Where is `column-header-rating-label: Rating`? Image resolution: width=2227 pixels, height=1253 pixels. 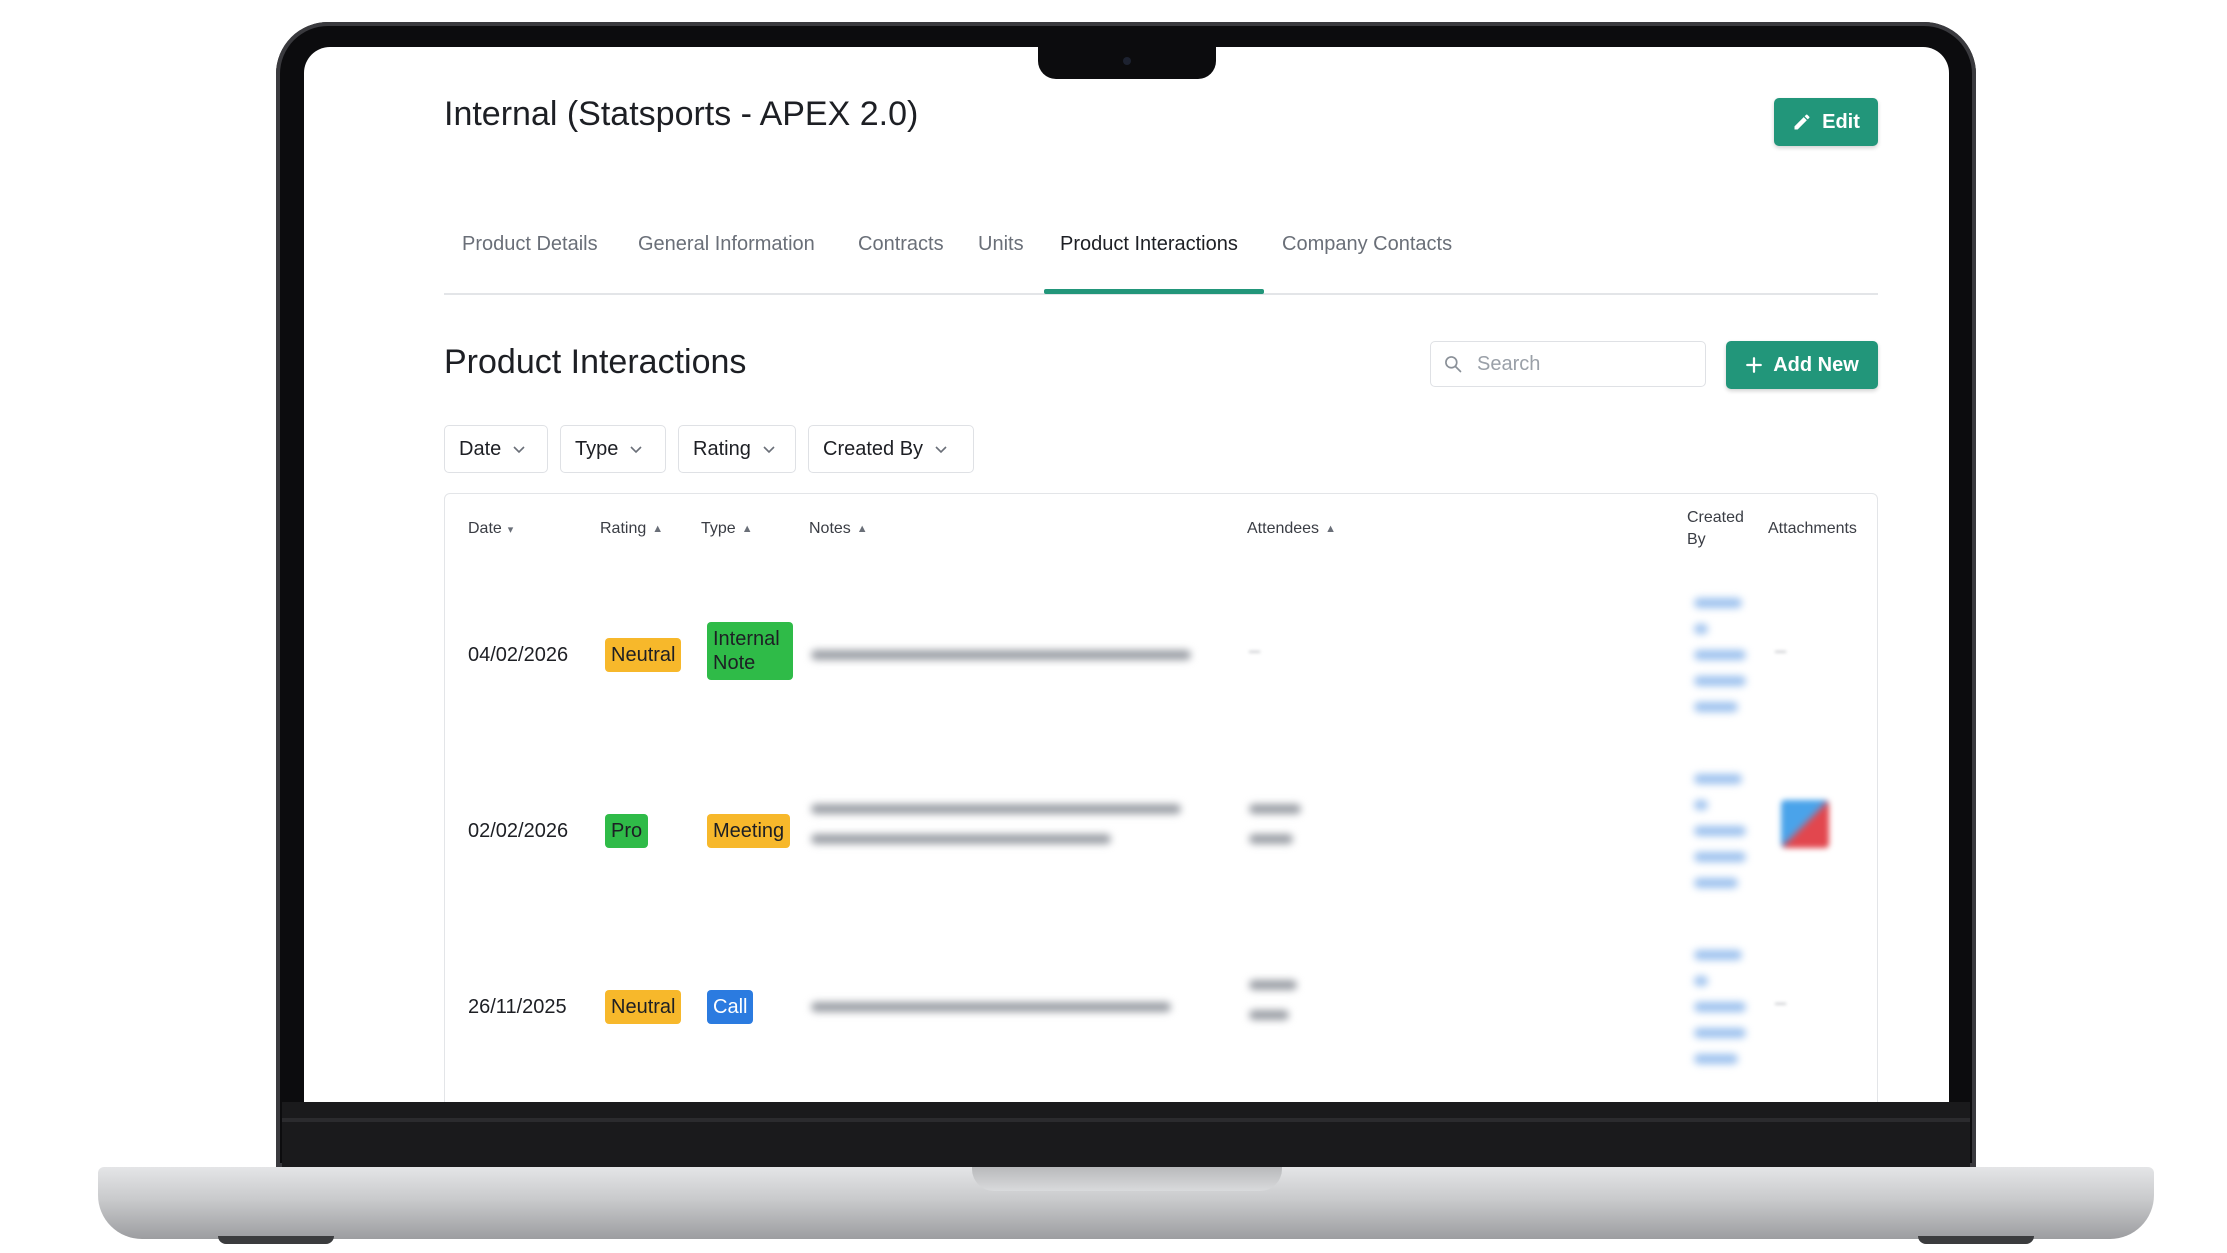 column-header-rating-label: Rating is located at coordinates (623, 528).